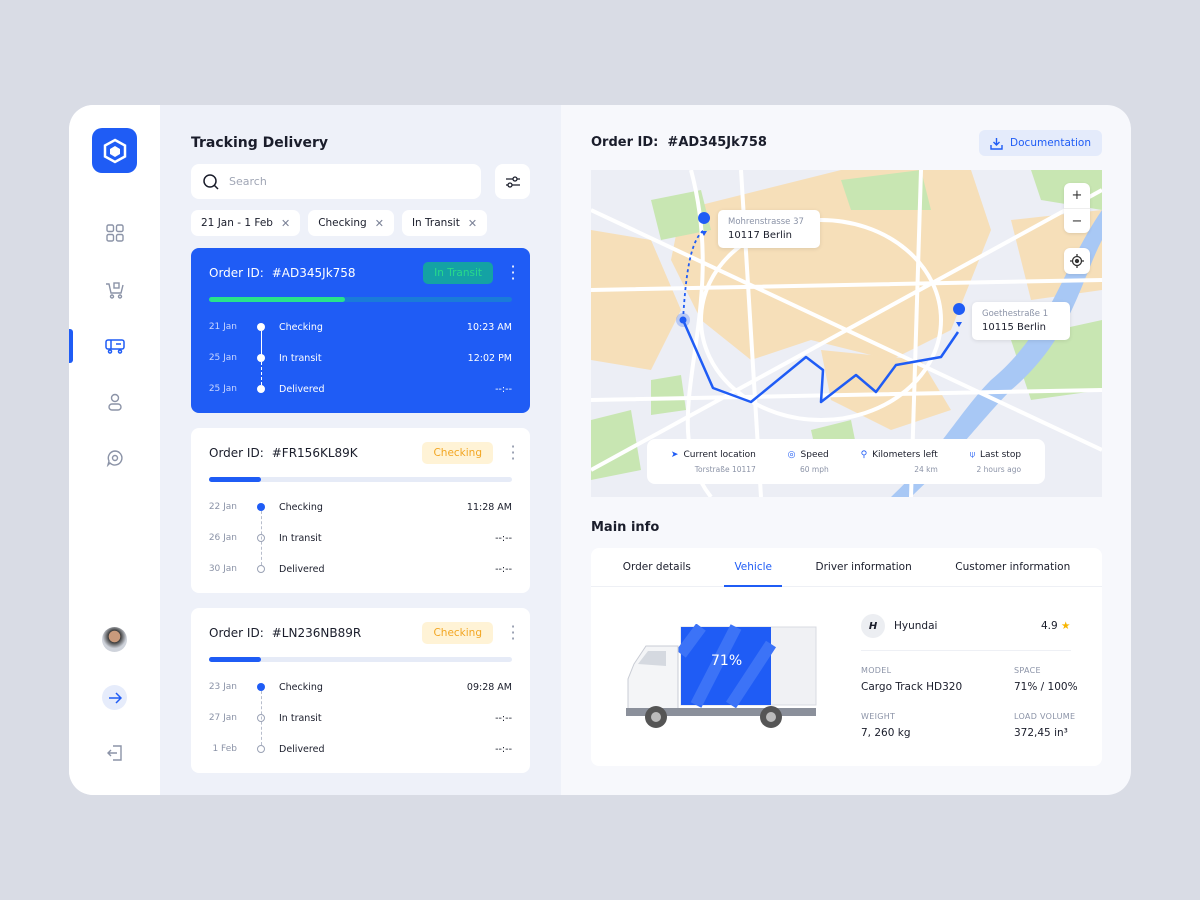 The height and width of the screenshot is (900, 1200). What do you see at coordinates (115, 458) in the screenshot?
I see `nav-support` at bounding box center [115, 458].